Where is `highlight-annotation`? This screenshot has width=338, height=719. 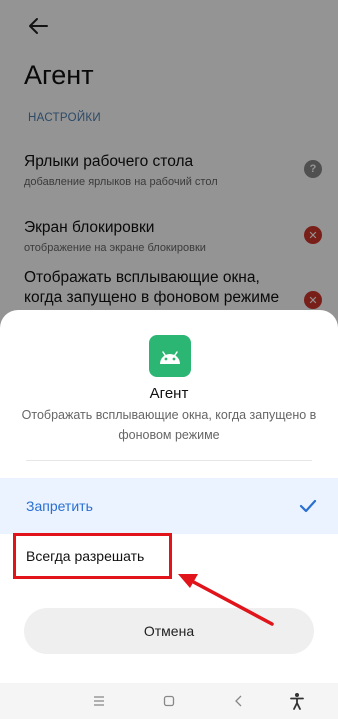 highlight-annotation is located at coordinates (92, 556).